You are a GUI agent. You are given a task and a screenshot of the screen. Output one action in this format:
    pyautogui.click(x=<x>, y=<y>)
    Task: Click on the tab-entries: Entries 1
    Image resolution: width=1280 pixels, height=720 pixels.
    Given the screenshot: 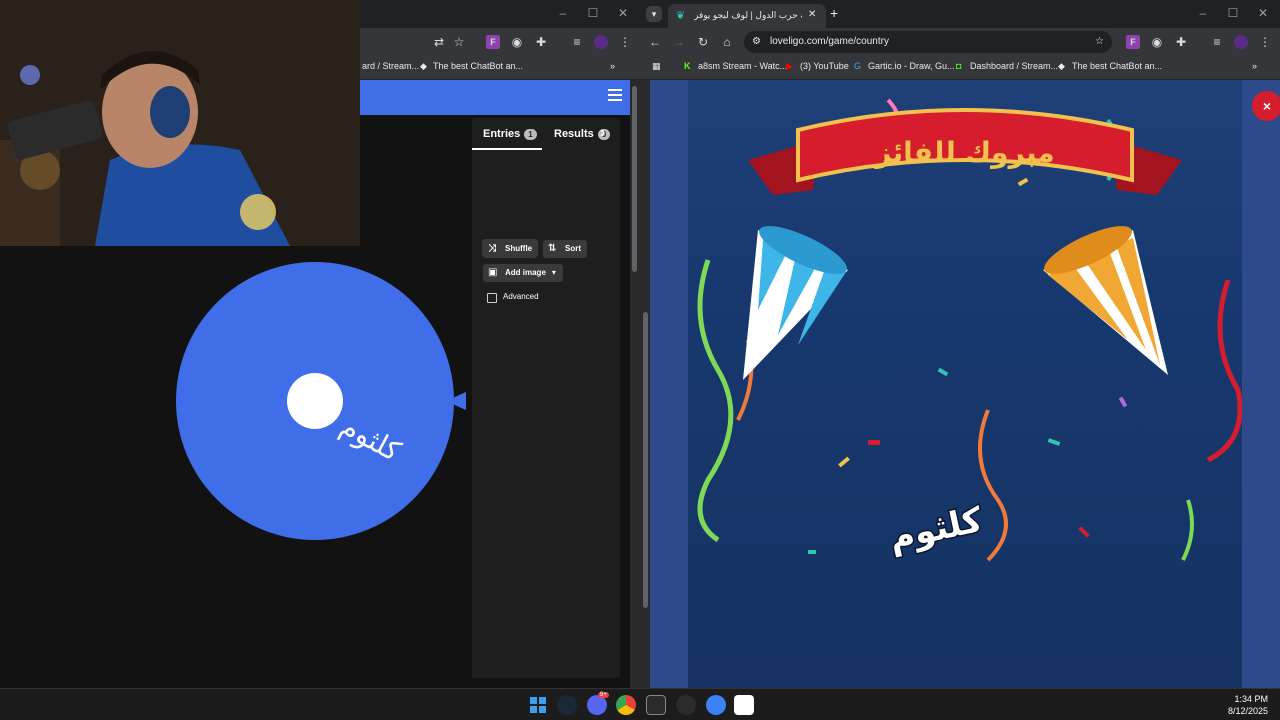 What is the action you would take?
    pyautogui.click(x=510, y=134)
    